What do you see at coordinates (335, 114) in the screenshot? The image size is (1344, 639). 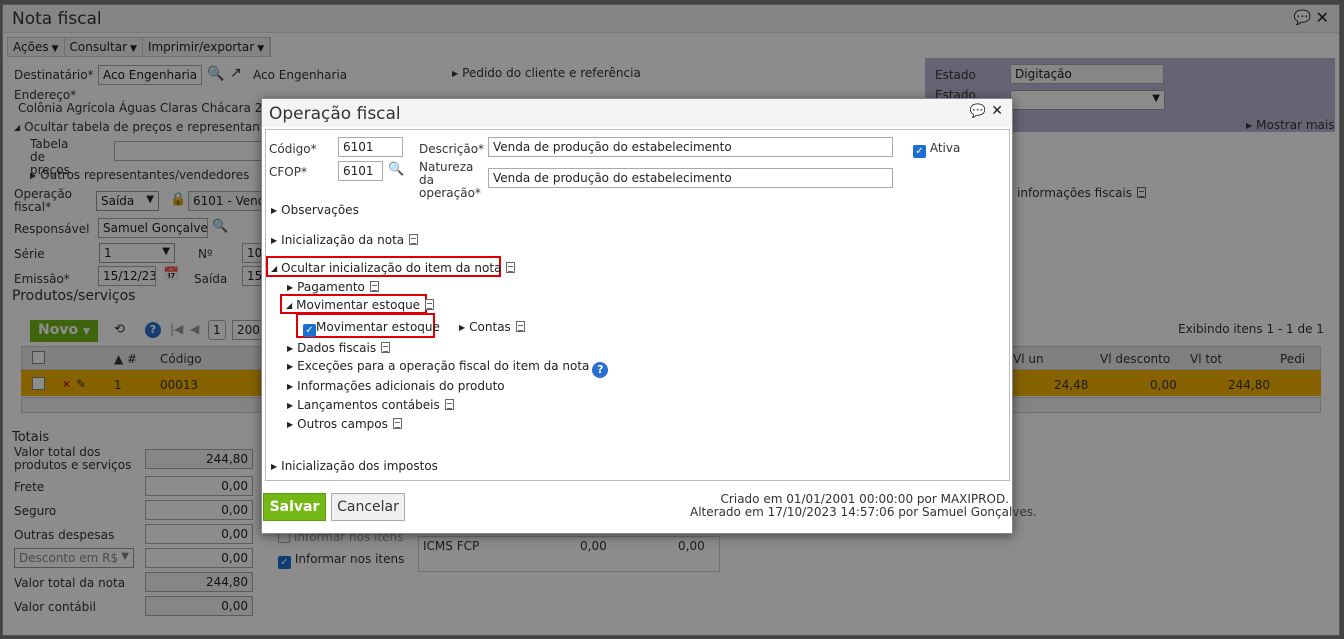 I see `dialog-title: Operação fiscal` at bounding box center [335, 114].